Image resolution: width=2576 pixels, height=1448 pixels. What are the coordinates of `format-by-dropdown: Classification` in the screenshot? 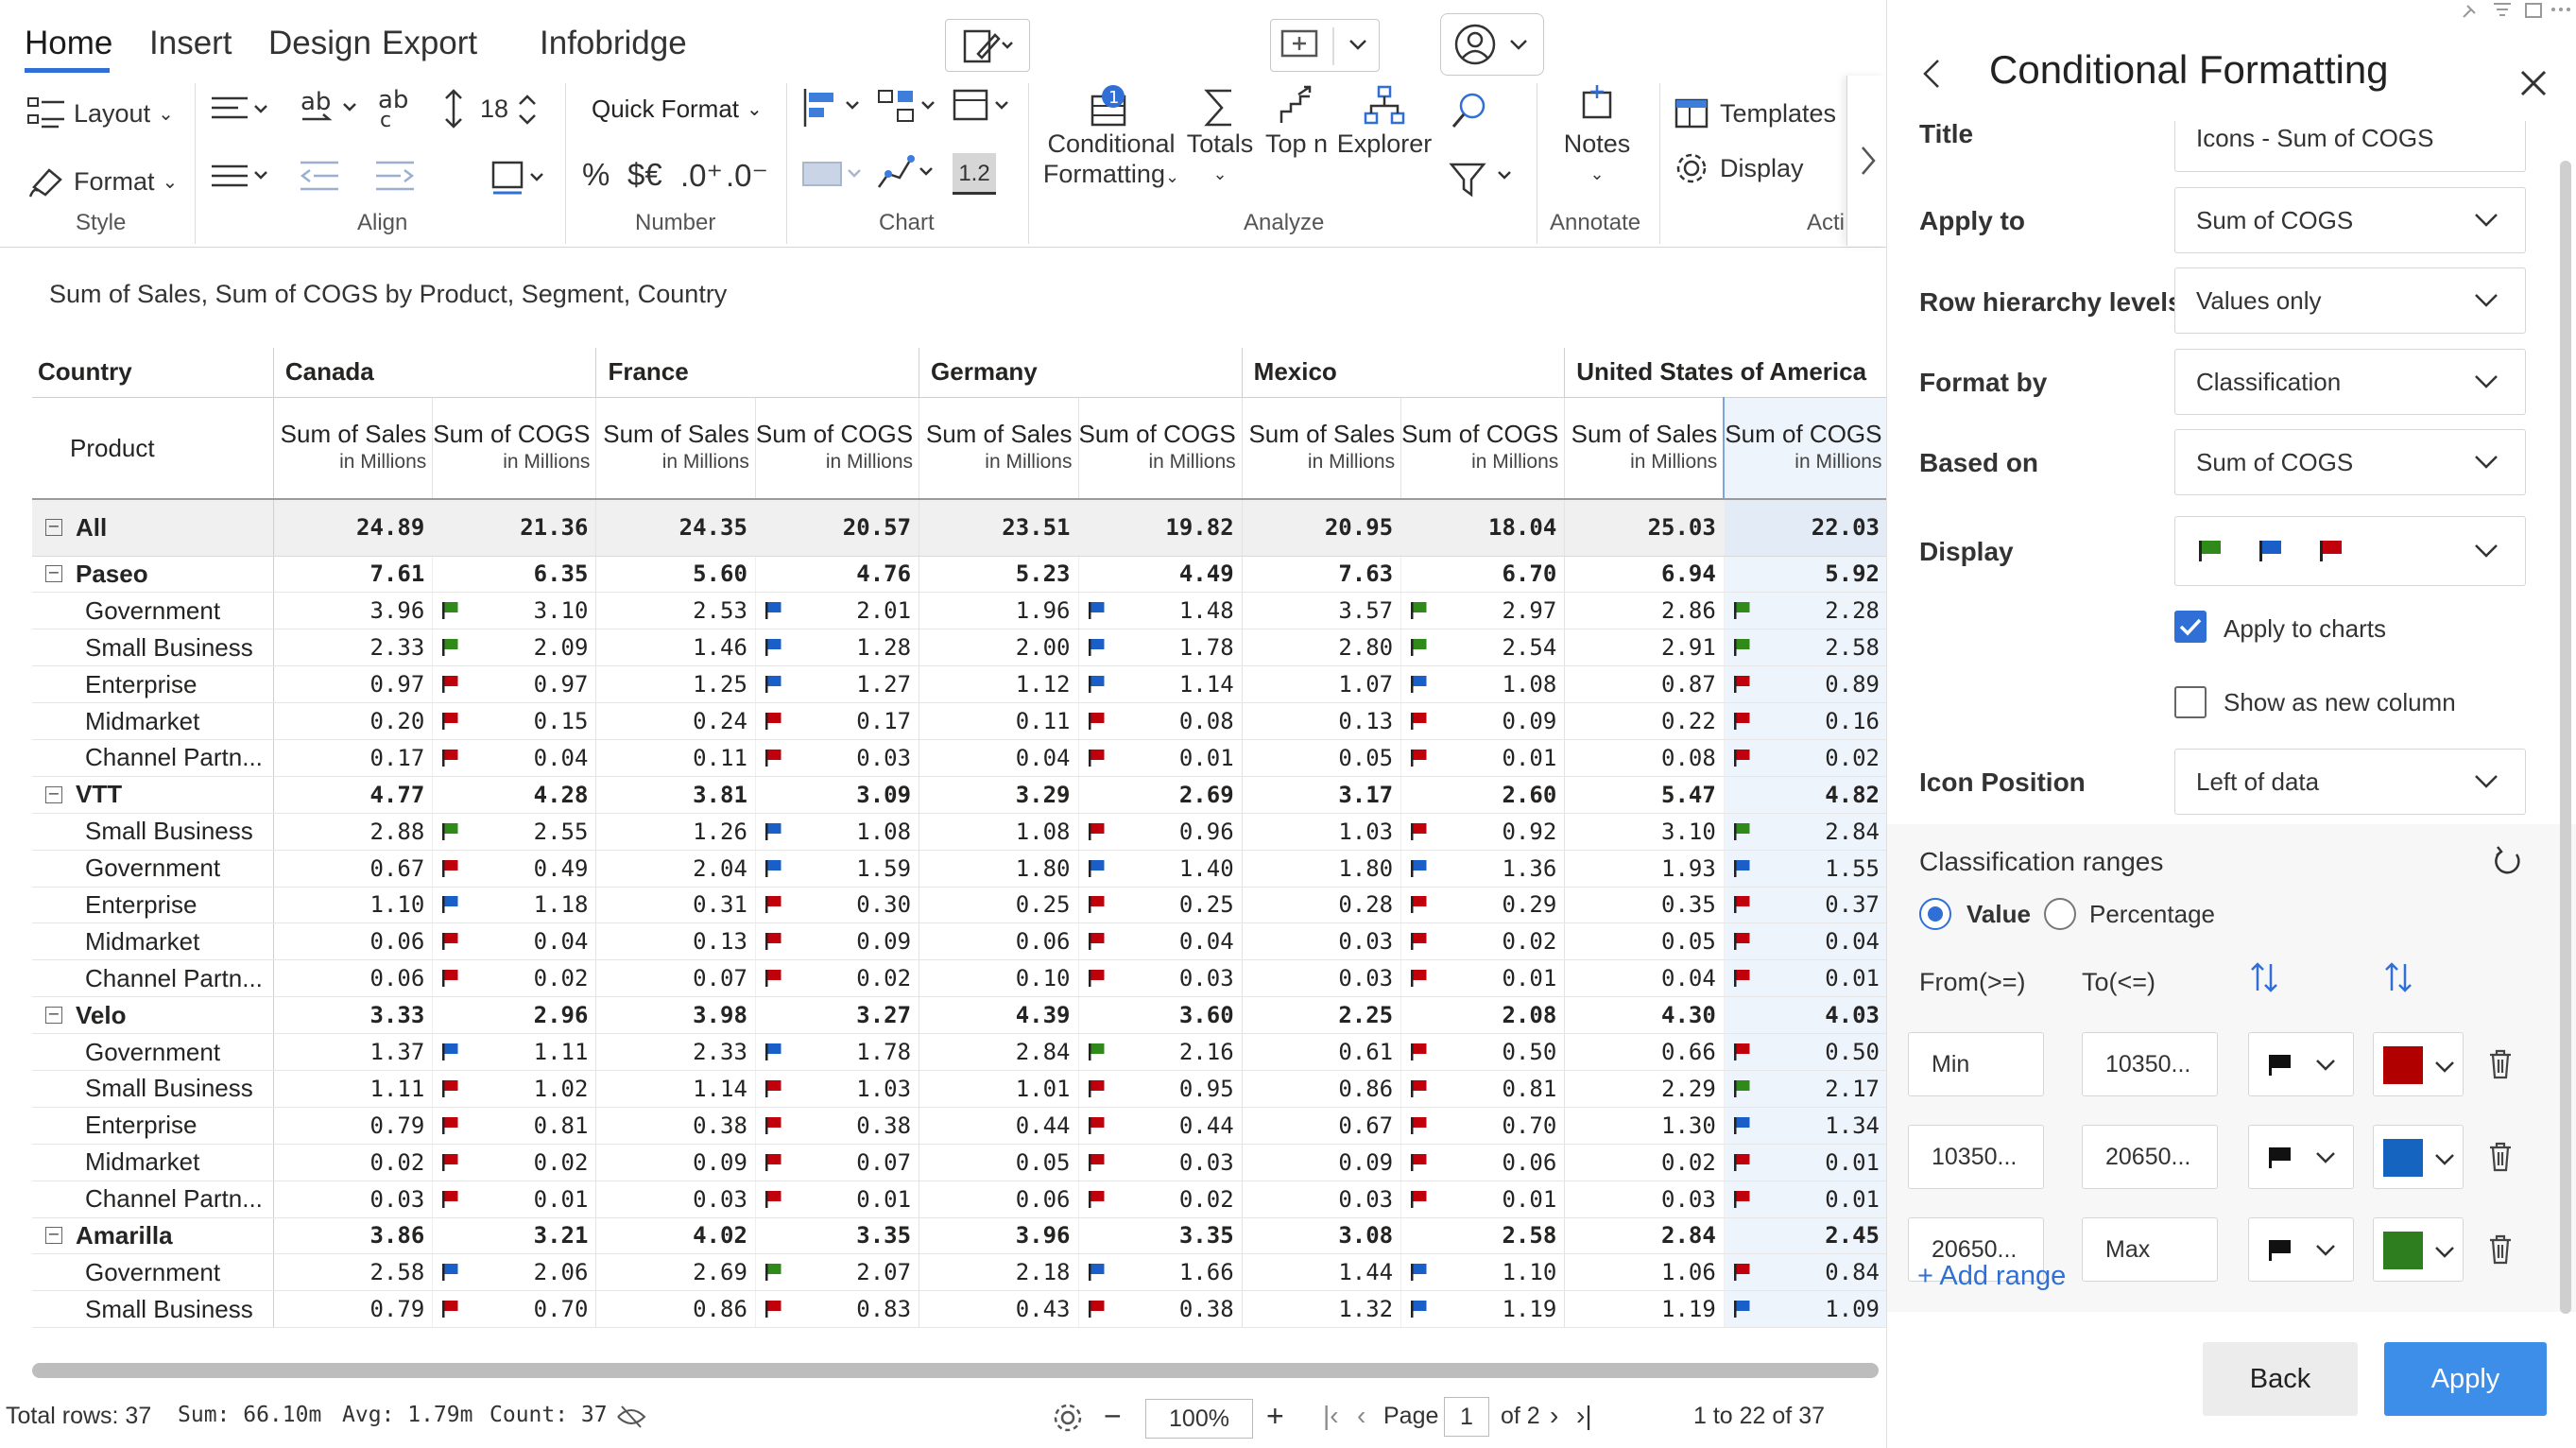 It's located at (2350, 382).